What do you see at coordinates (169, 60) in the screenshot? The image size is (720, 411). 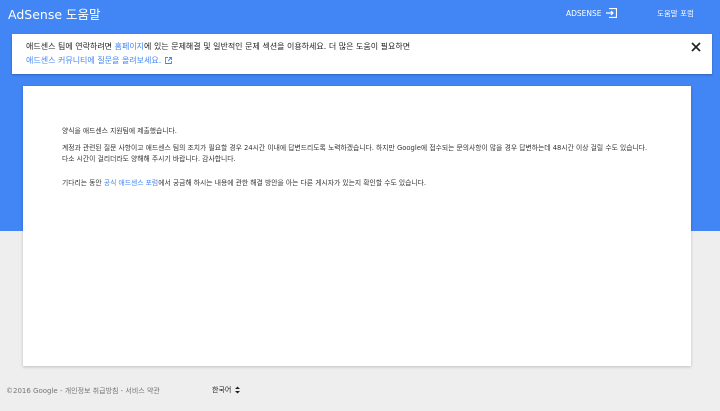 I see `external-link-icon` at bounding box center [169, 60].